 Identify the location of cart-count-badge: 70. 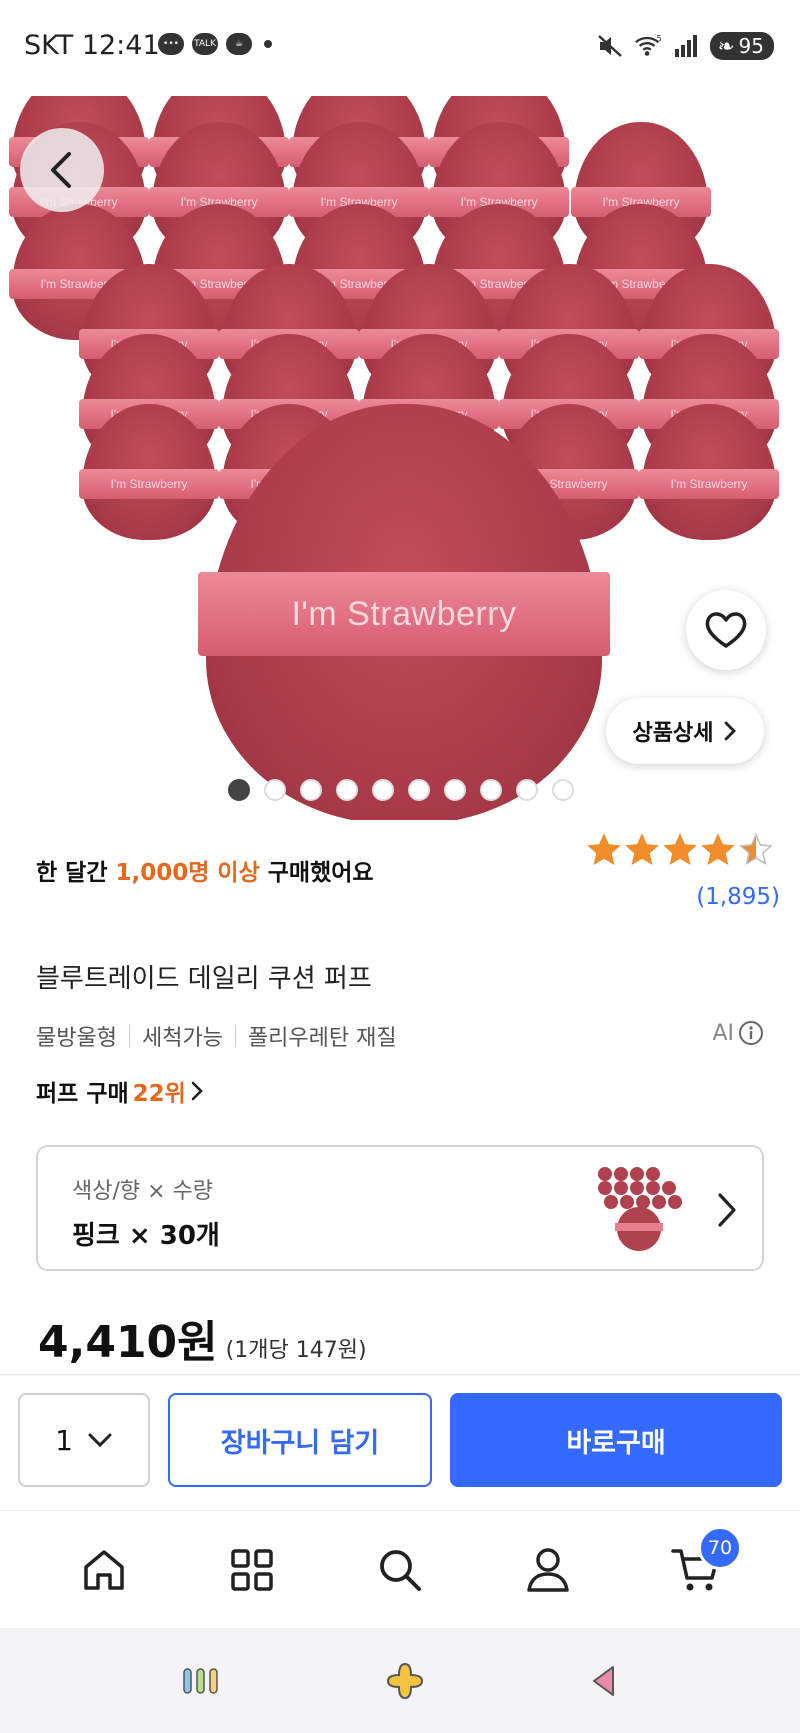
(720, 1547).